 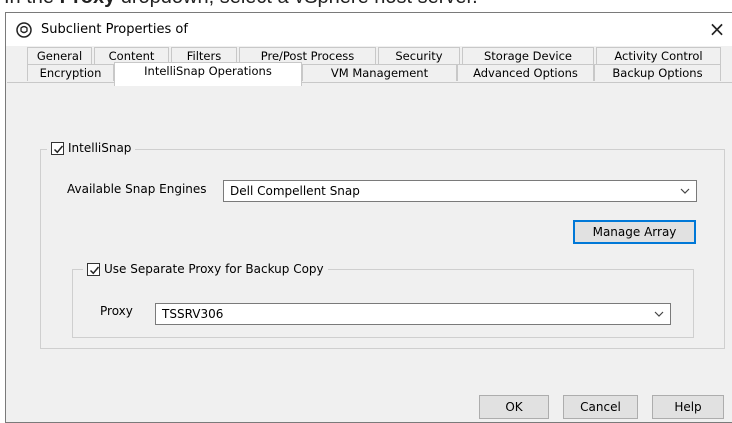 What do you see at coordinates (528, 55) in the screenshot?
I see `tab-storage-device: Storage Device` at bounding box center [528, 55].